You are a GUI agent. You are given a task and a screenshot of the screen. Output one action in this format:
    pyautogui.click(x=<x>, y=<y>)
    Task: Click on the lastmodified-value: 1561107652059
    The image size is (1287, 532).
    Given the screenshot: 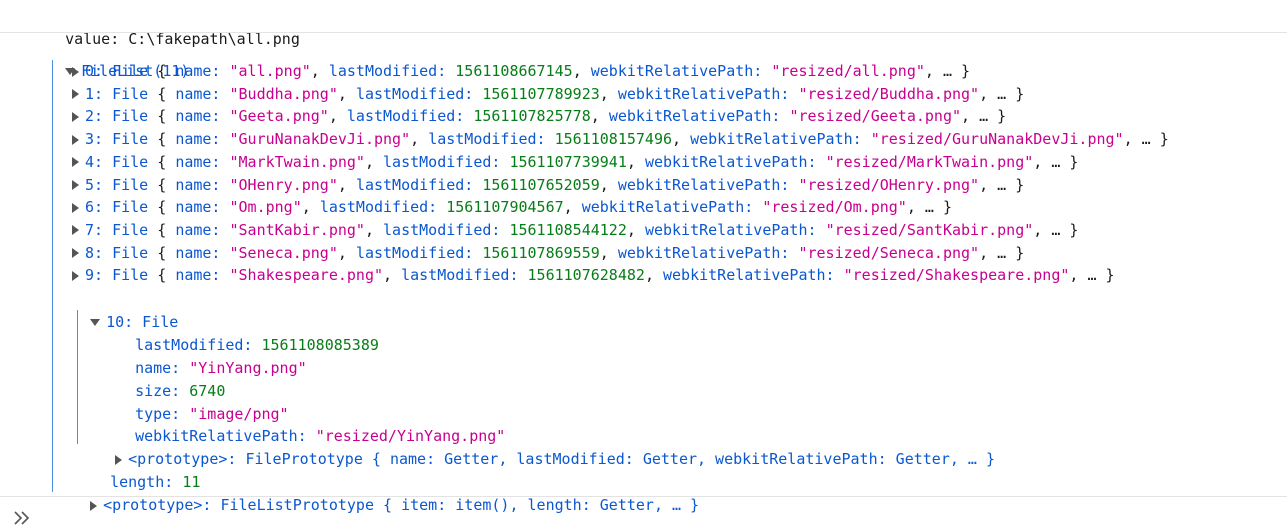 What is the action you would take?
    pyautogui.click(x=541, y=184)
    